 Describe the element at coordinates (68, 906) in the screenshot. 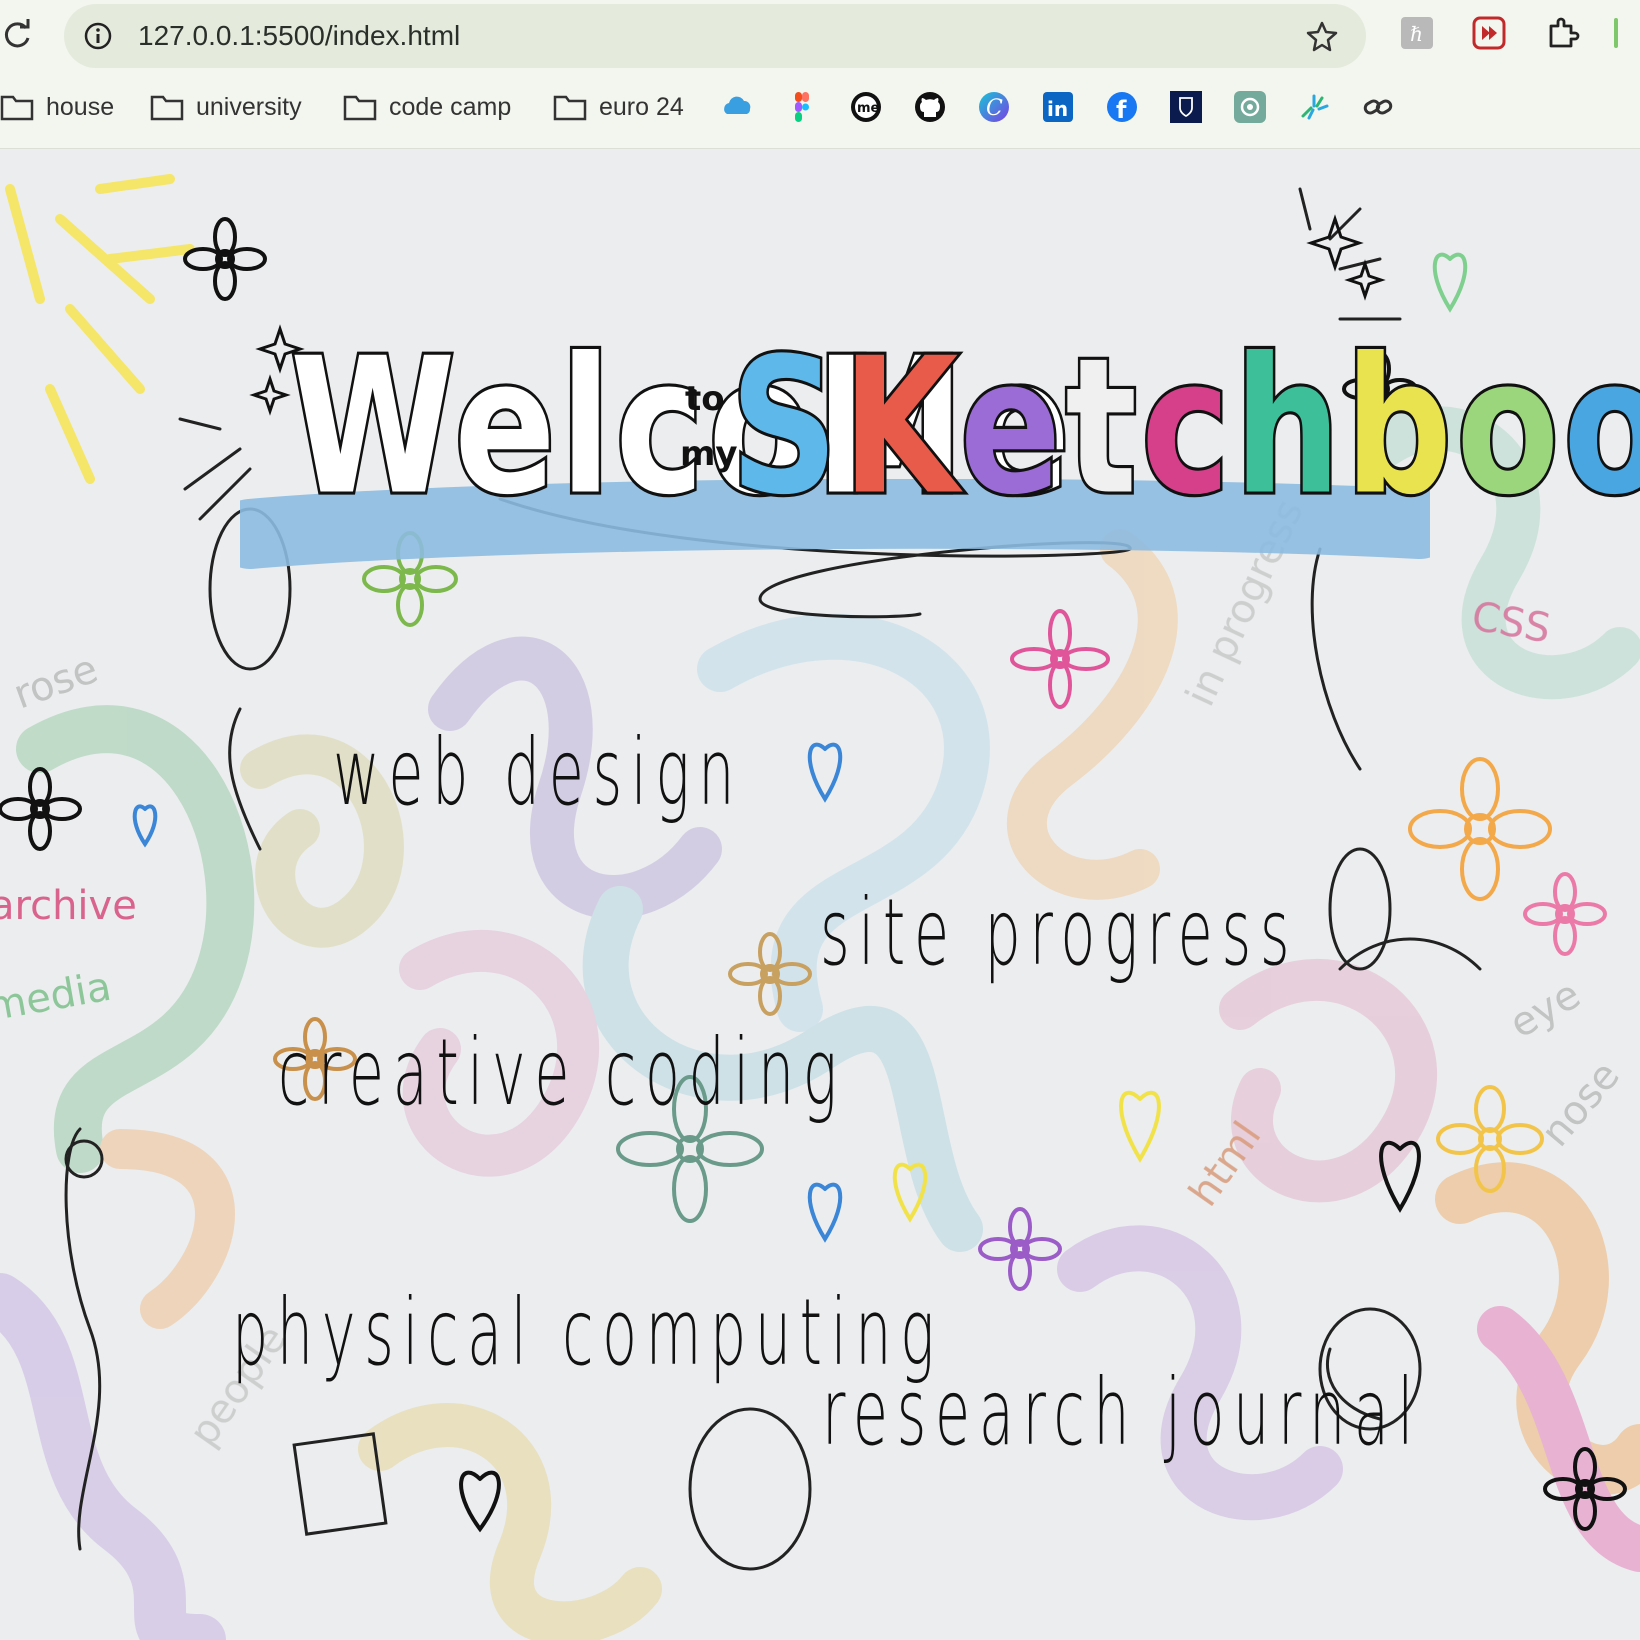

I see `doodle-label-archive: archive` at that location.